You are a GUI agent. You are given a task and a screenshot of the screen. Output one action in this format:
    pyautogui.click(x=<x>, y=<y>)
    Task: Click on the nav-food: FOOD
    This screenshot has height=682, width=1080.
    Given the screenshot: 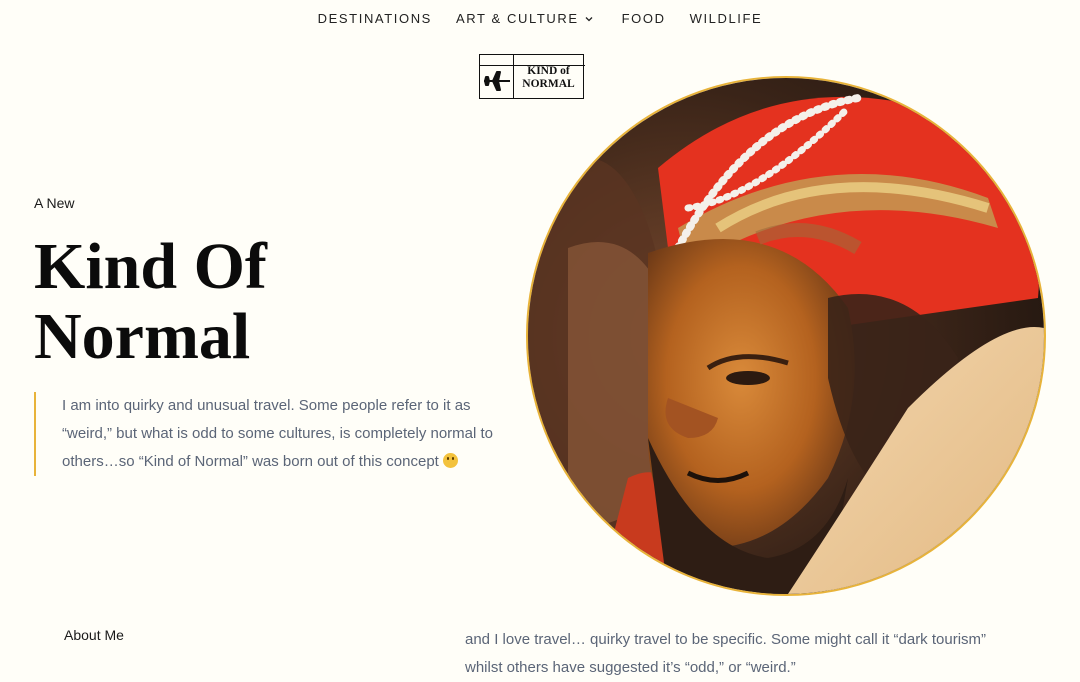 What is the action you would take?
    pyautogui.click(x=644, y=18)
    